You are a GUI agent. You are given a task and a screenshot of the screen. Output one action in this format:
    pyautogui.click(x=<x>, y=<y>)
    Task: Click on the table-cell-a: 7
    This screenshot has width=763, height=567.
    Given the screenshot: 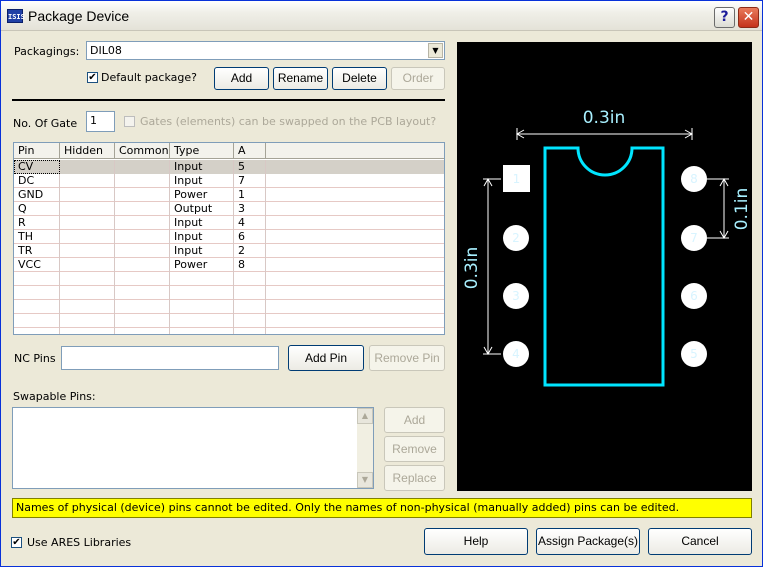 What is the action you would take?
    pyautogui.click(x=250, y=181)
    